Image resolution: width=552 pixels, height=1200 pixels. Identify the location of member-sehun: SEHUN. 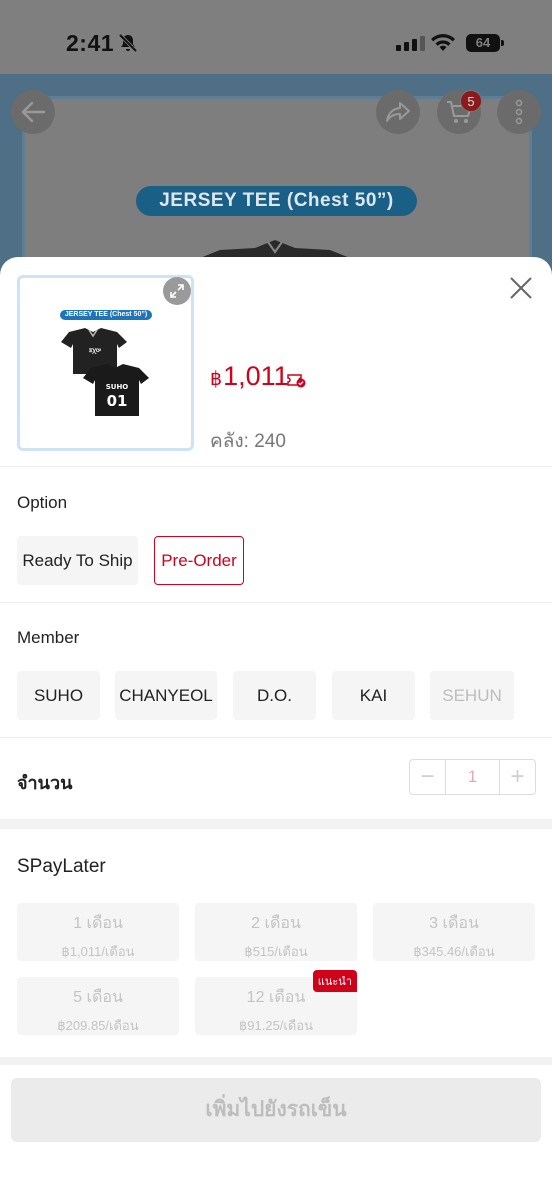
(472, 695).